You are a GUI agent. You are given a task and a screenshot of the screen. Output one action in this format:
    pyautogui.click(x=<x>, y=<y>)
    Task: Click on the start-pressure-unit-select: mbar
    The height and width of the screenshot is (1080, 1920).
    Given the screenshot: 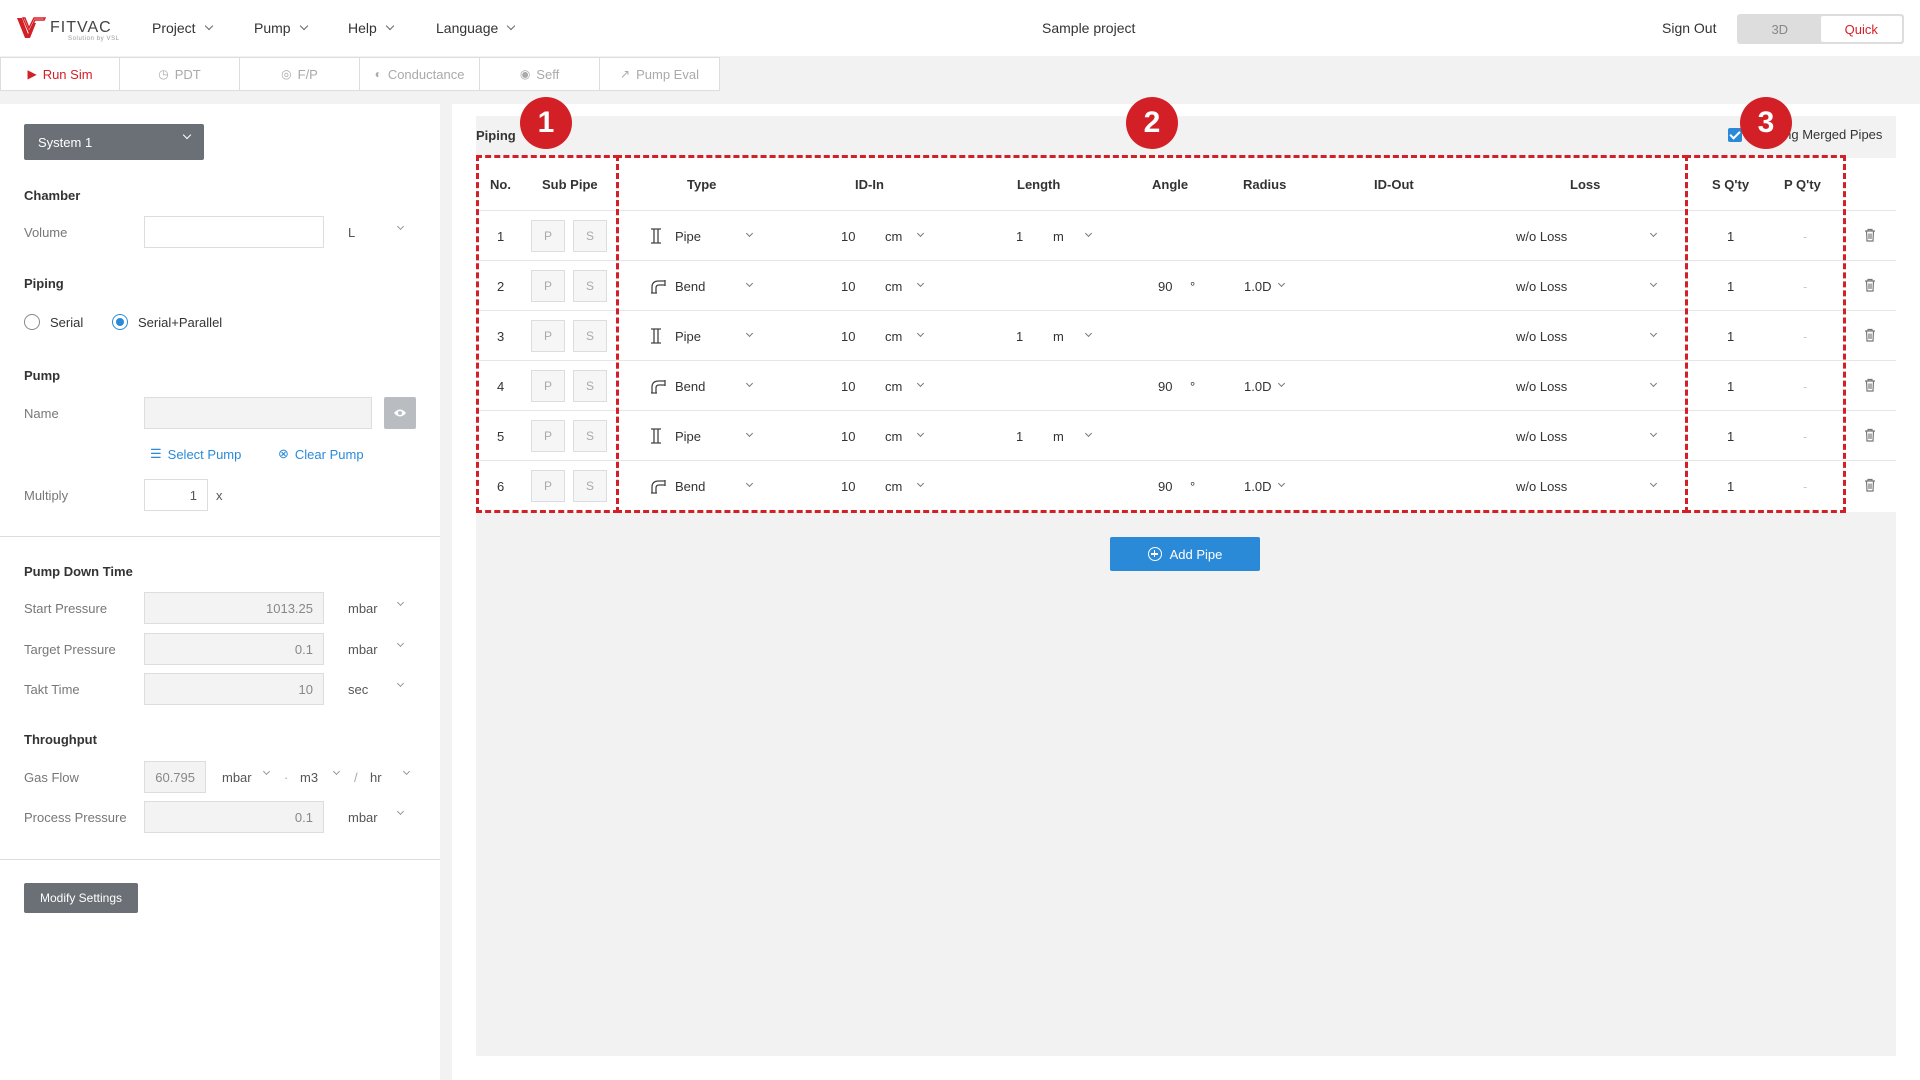 What is the action you would take?
    pyautogui.click(x=379, y=607)
    